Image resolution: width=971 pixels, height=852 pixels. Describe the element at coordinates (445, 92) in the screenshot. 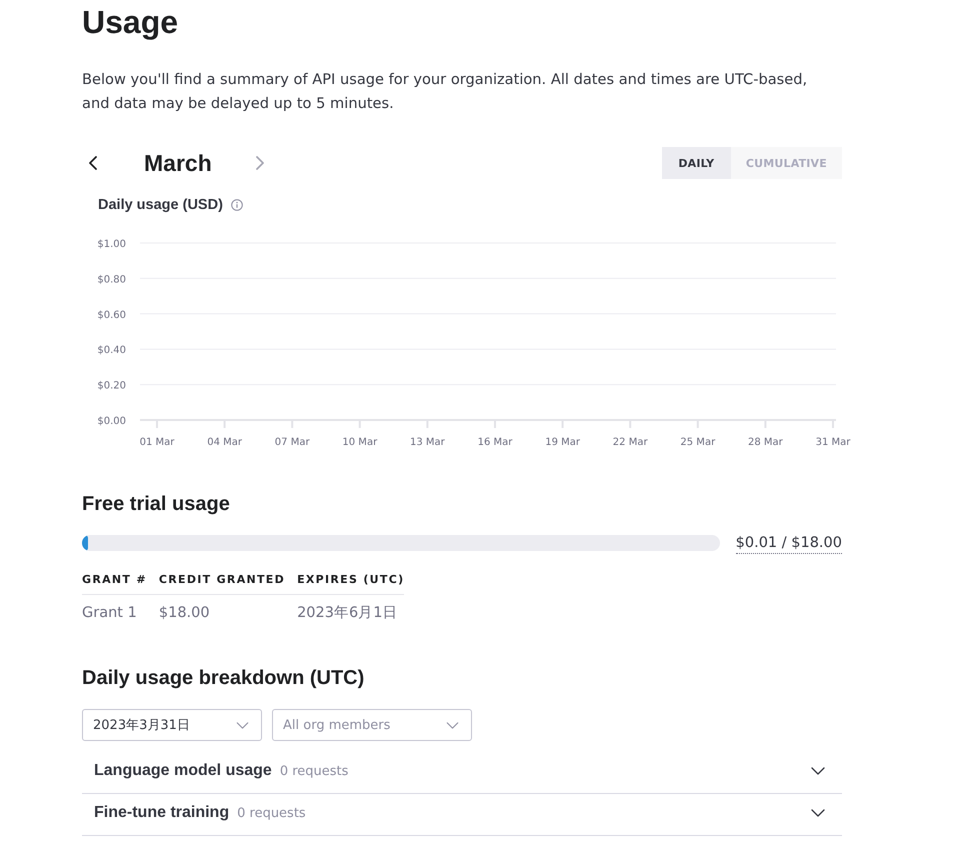

I see `page-description: Below you'll find a summary of API usage for your organization. All dates and times are UTC-based, and data may be delayed up to 5 minutes.` at that location.